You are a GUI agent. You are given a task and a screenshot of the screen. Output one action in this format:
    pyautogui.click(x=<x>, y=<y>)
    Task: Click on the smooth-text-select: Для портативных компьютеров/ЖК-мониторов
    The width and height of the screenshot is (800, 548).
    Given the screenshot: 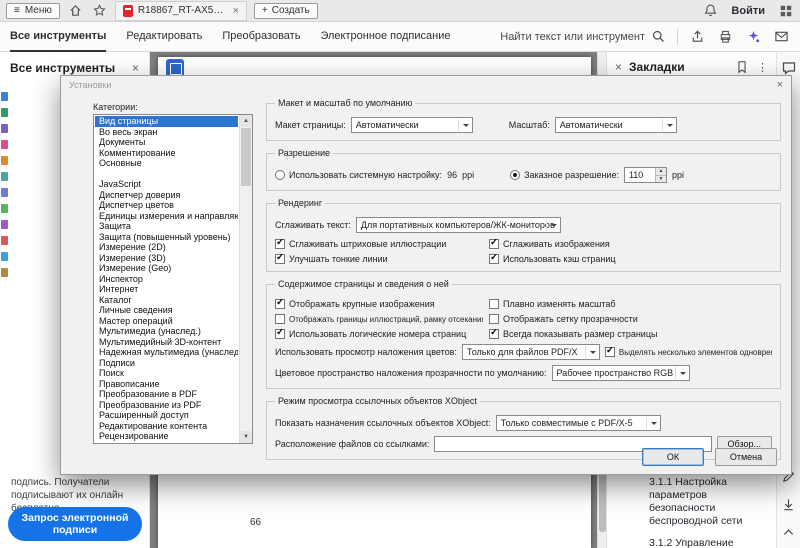 What is the action you would take?
    pyautogui.click(x=458, y=225)
    